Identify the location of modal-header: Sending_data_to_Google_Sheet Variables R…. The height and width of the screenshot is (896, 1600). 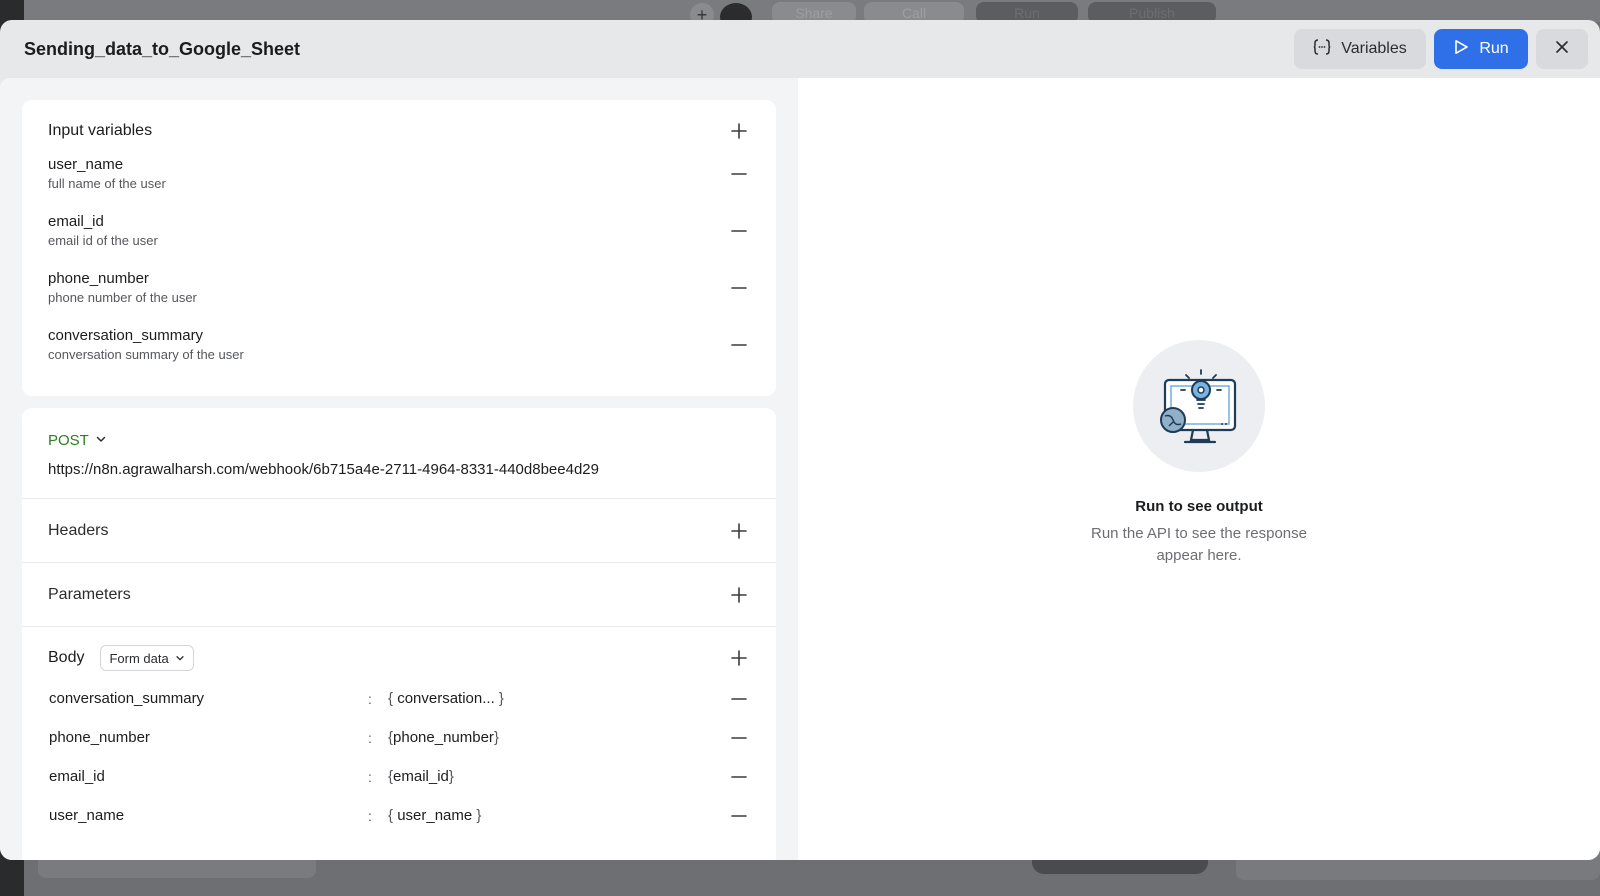
(800, 49).